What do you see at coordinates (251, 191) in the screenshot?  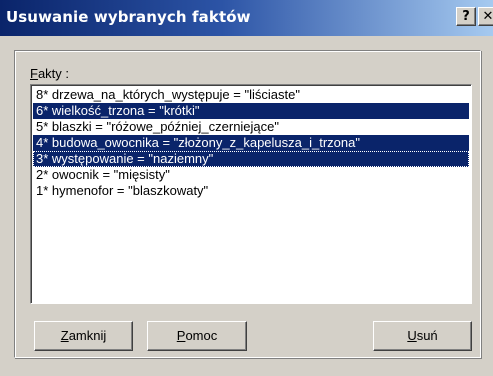 I see `list-item: 1* hymenofor = "blaszkowaty"` at bounding box center [251, 191].